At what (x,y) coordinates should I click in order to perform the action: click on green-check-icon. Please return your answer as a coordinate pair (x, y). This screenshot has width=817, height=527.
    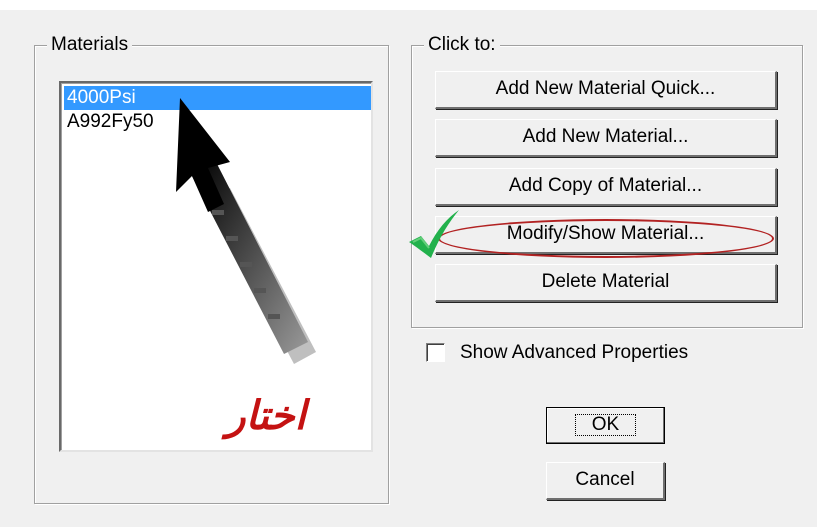
    Looking at the image, I should click on (434, 234).